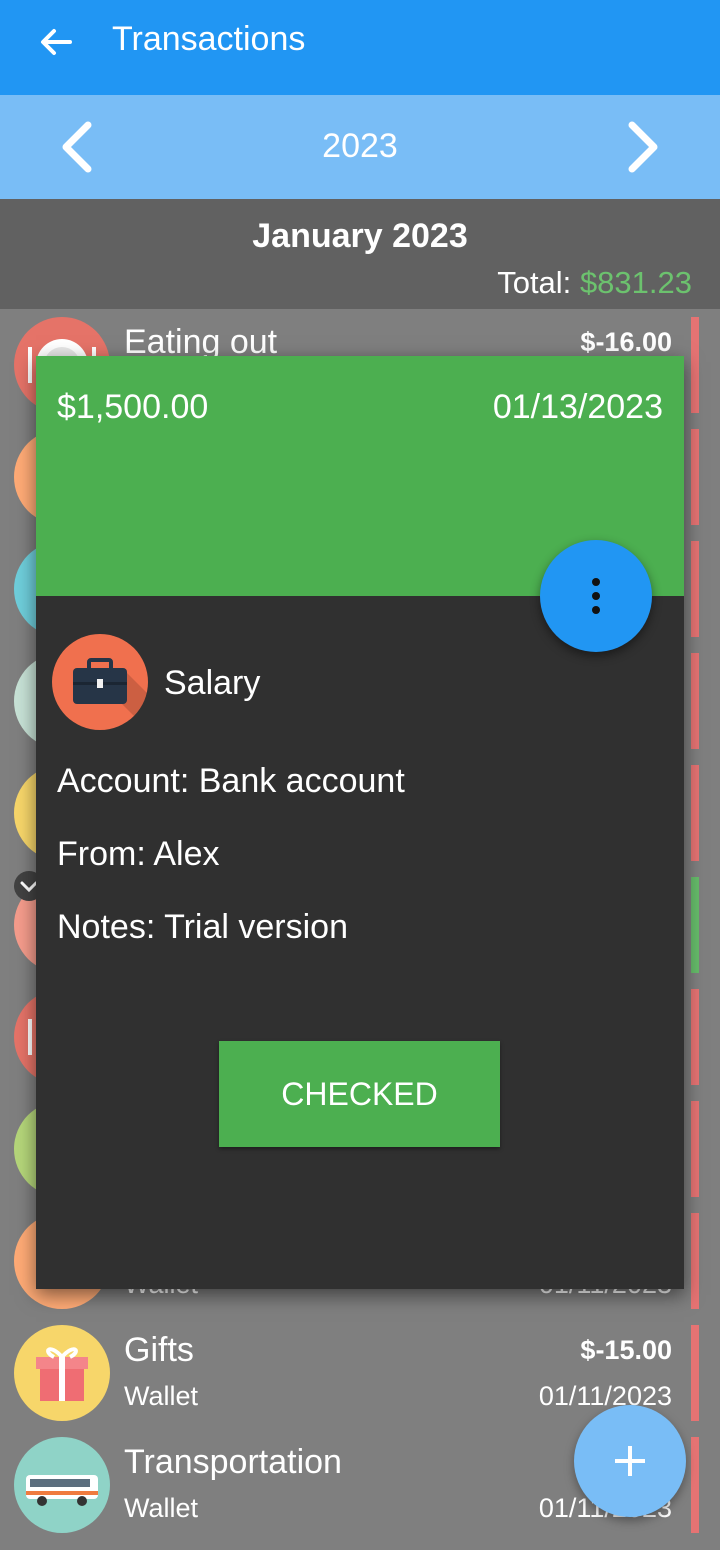  I want to click on checked-button: CHECKED, so click(359, 1094).